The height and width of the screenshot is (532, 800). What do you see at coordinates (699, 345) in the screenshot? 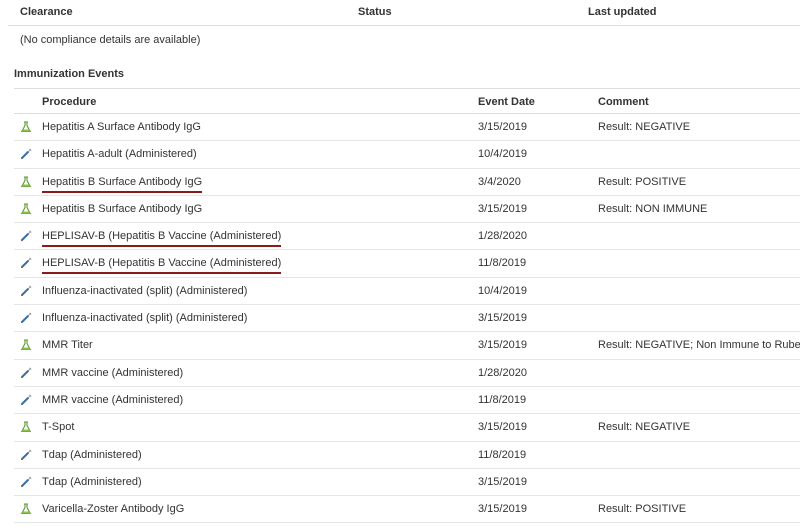
I see `comment-cell: Result: NEGATIVE; Non Immune to Rubeola` at bounding box center [699, 345].